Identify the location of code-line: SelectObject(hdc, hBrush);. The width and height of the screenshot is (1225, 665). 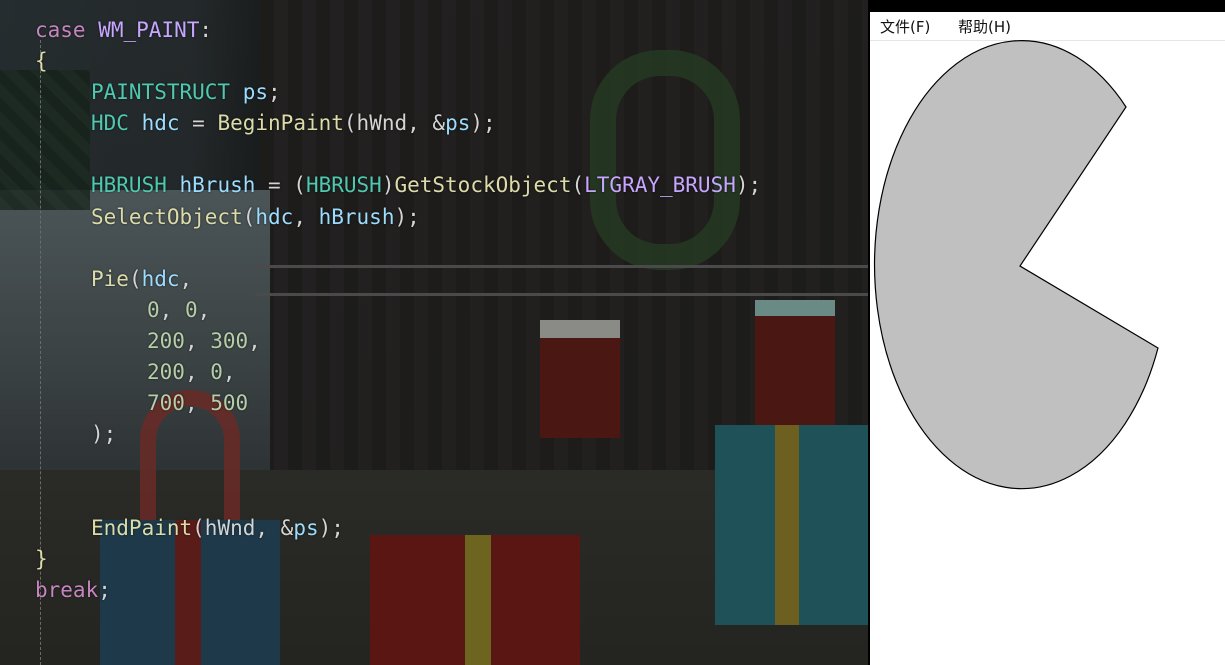
(398, 217).